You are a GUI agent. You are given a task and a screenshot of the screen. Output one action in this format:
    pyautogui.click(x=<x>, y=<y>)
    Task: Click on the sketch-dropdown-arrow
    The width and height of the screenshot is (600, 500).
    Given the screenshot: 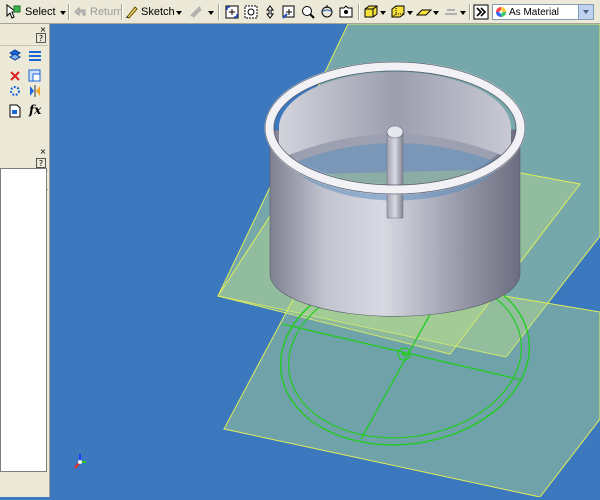 What is the action you would take?
    pyautogui.click(x=179, y=13)
    